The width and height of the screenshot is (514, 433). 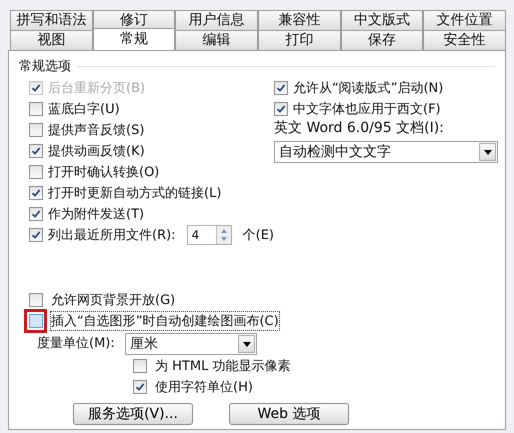 What do you see at coordinates (190, 344) in the screenshot?
I see `dropdown: 厘米` at bounding box center [190, 344].